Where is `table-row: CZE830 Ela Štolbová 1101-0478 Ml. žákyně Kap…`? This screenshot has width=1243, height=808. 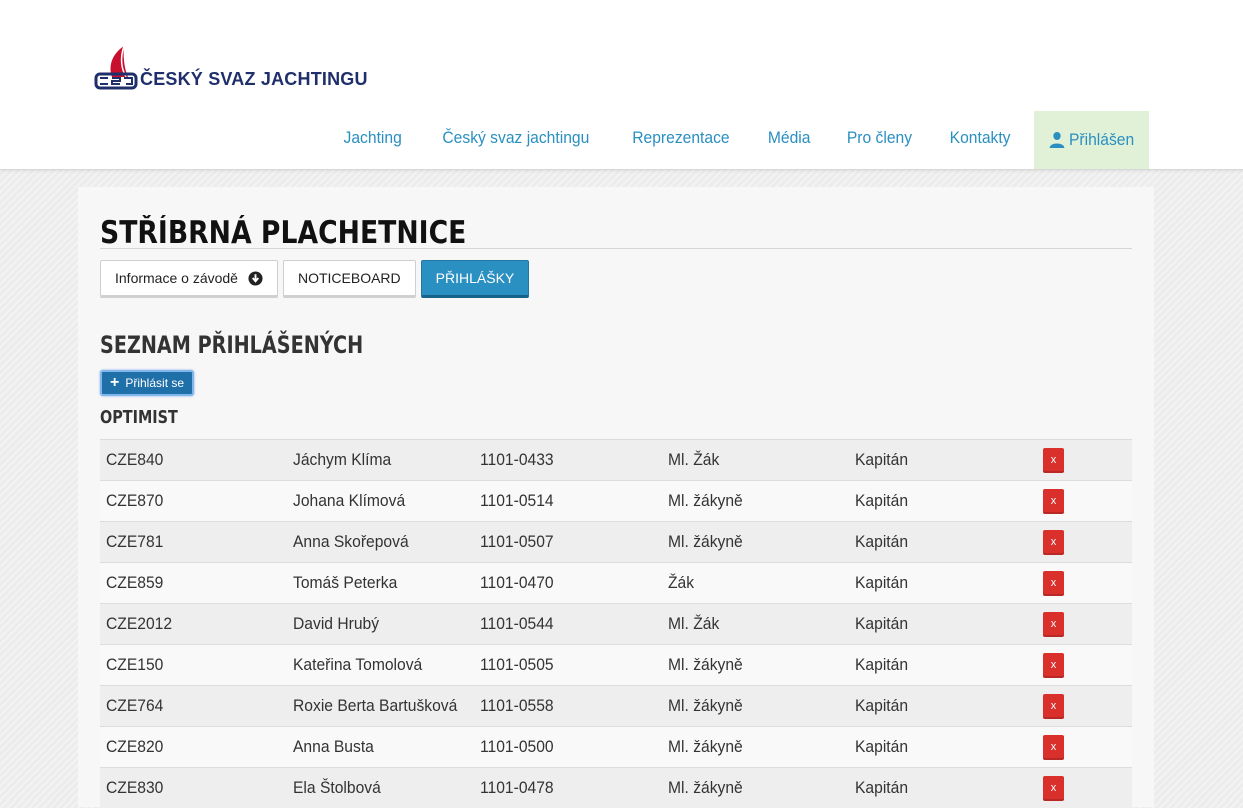
table-row: CZE830 Ela Štolbová 1101-0478 Ml. žákyně Kap… is located at coordinates (616, 787).